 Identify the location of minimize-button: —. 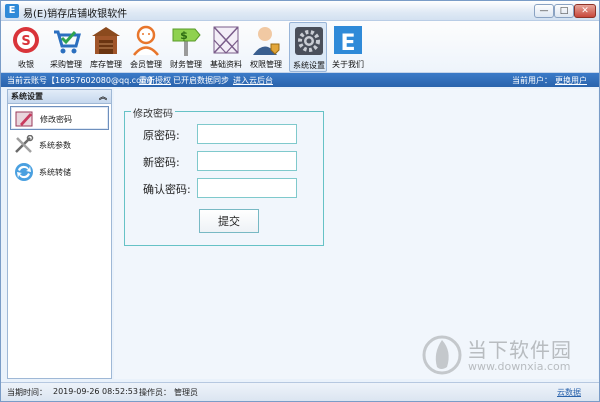
(544, 11).